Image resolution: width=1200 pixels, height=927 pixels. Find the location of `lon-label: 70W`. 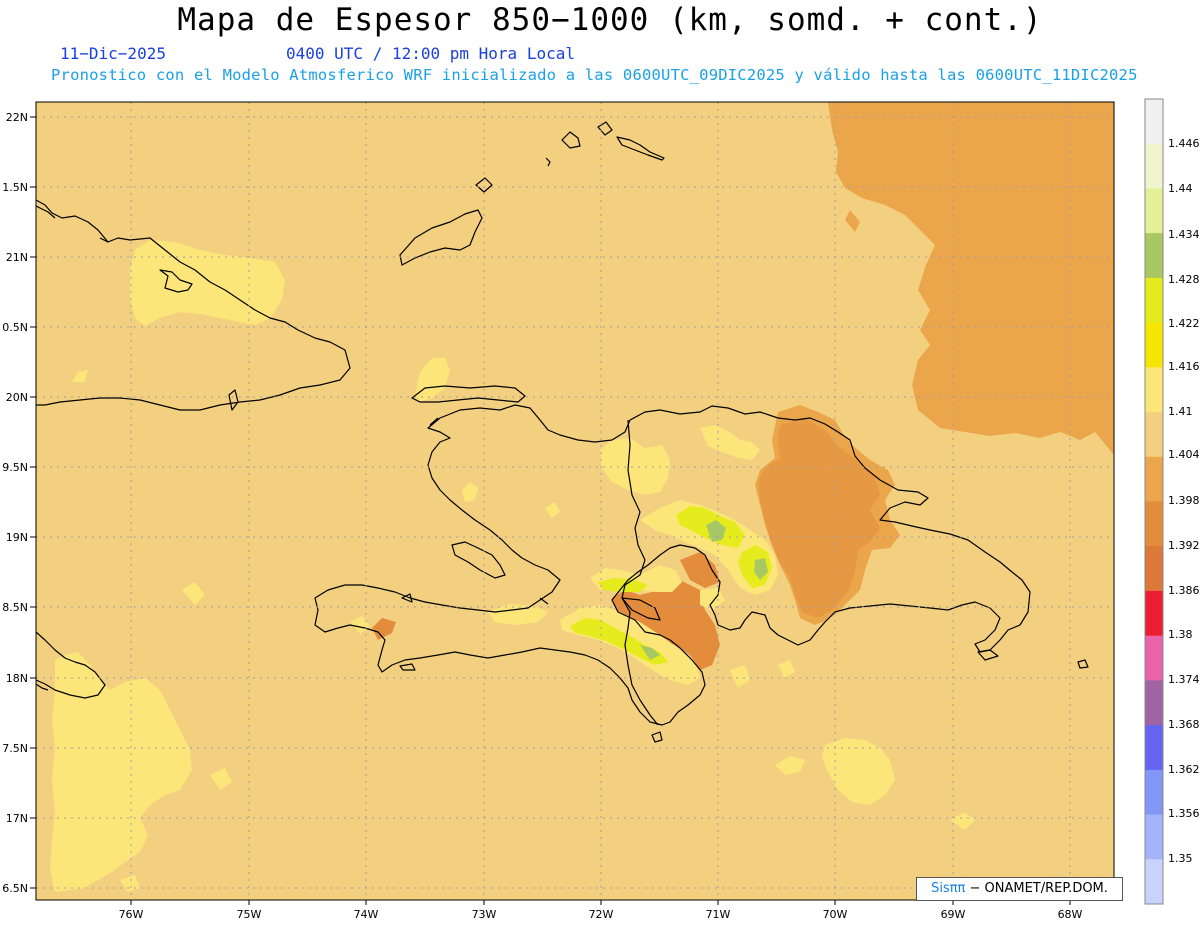

lon-label: 70W is located at coordinates (835, 914).